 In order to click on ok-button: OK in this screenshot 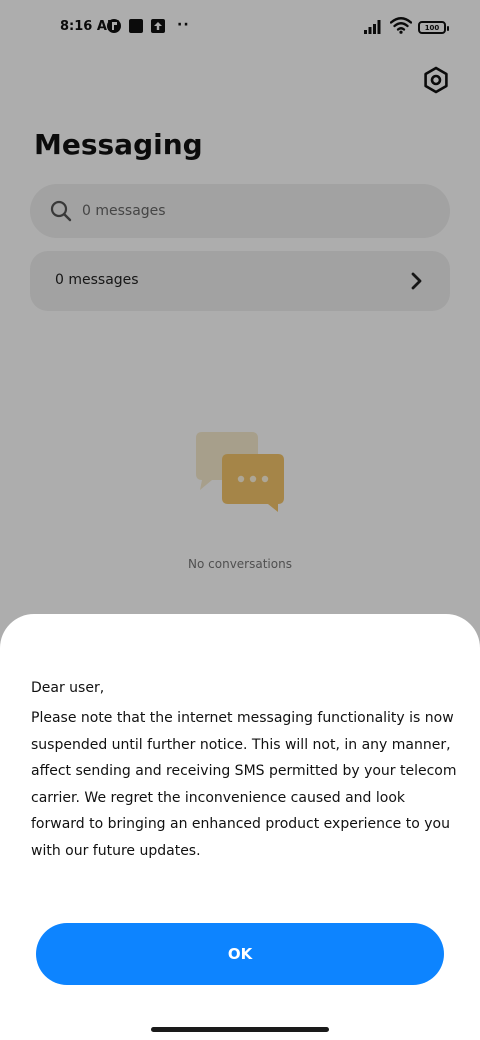, I will do `click(240, 954)`.